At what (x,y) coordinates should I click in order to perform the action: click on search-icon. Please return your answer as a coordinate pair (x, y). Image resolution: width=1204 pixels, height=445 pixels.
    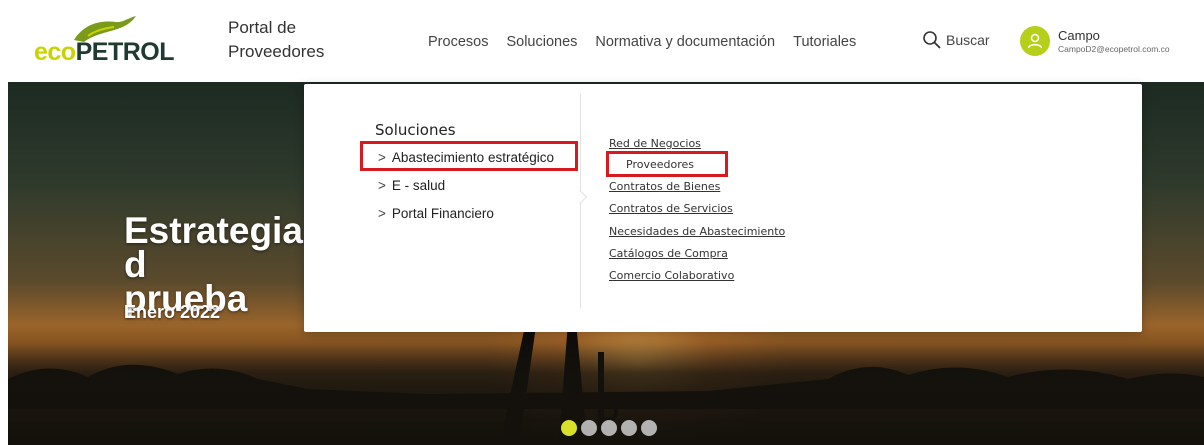
    Looking at the image, I should click on (932, 40).